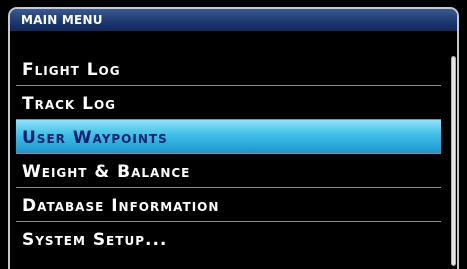 The height and width of the screenshot is (269, 467). Describe the element at coordinates (228, 171) in the screenshot. I see `menu-item-weight-balance: Weight & Balance` at that location.